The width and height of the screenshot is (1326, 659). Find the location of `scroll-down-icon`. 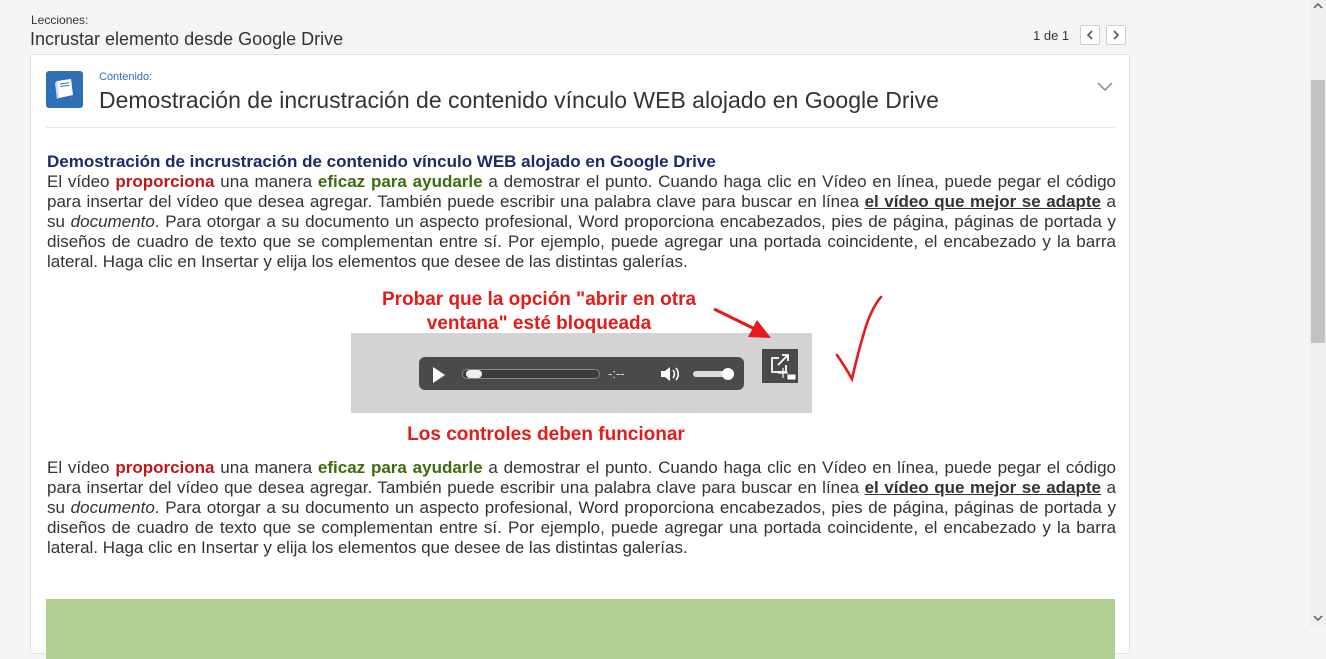

scroll-down-icon is located at coordinates (1318, 618).